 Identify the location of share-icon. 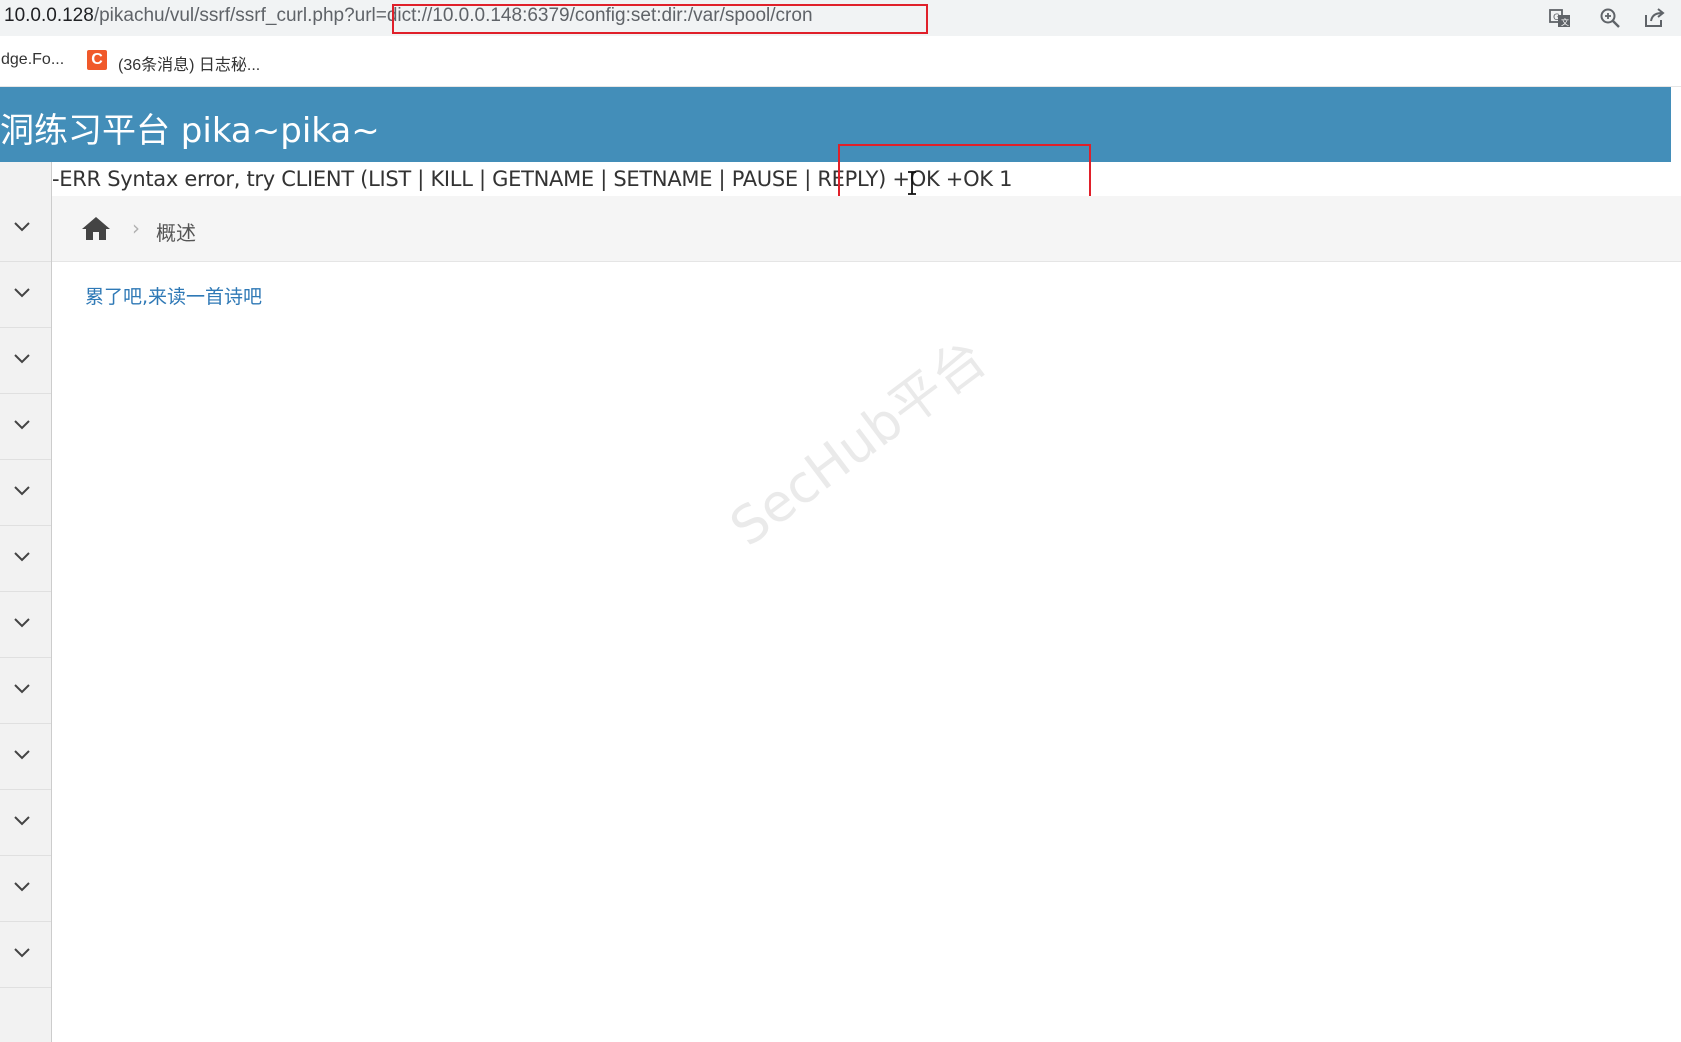
(1654, 18).